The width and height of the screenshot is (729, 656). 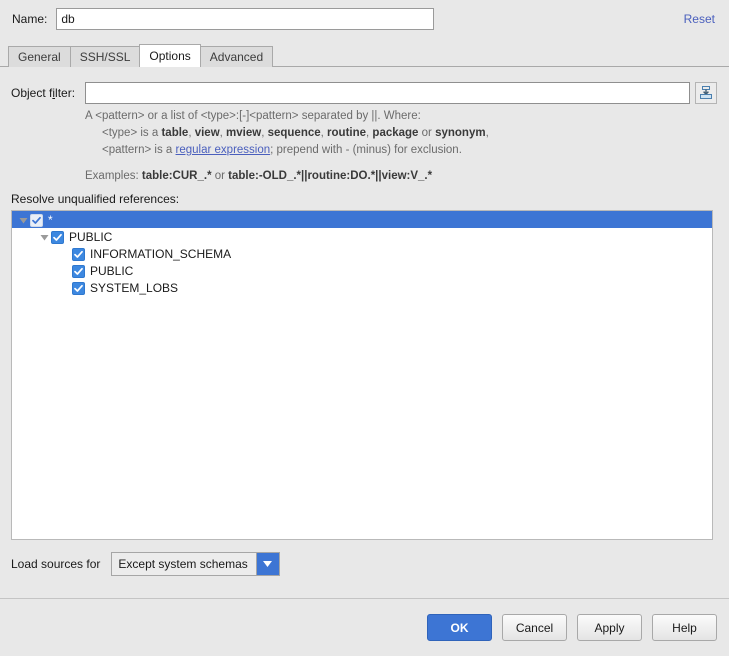 What do you see at coordinates (95, 199) in the screenshot?
I see `resolve-unqualified-references-label: Resolve unqualified references:` at bounding box center [95, 199].